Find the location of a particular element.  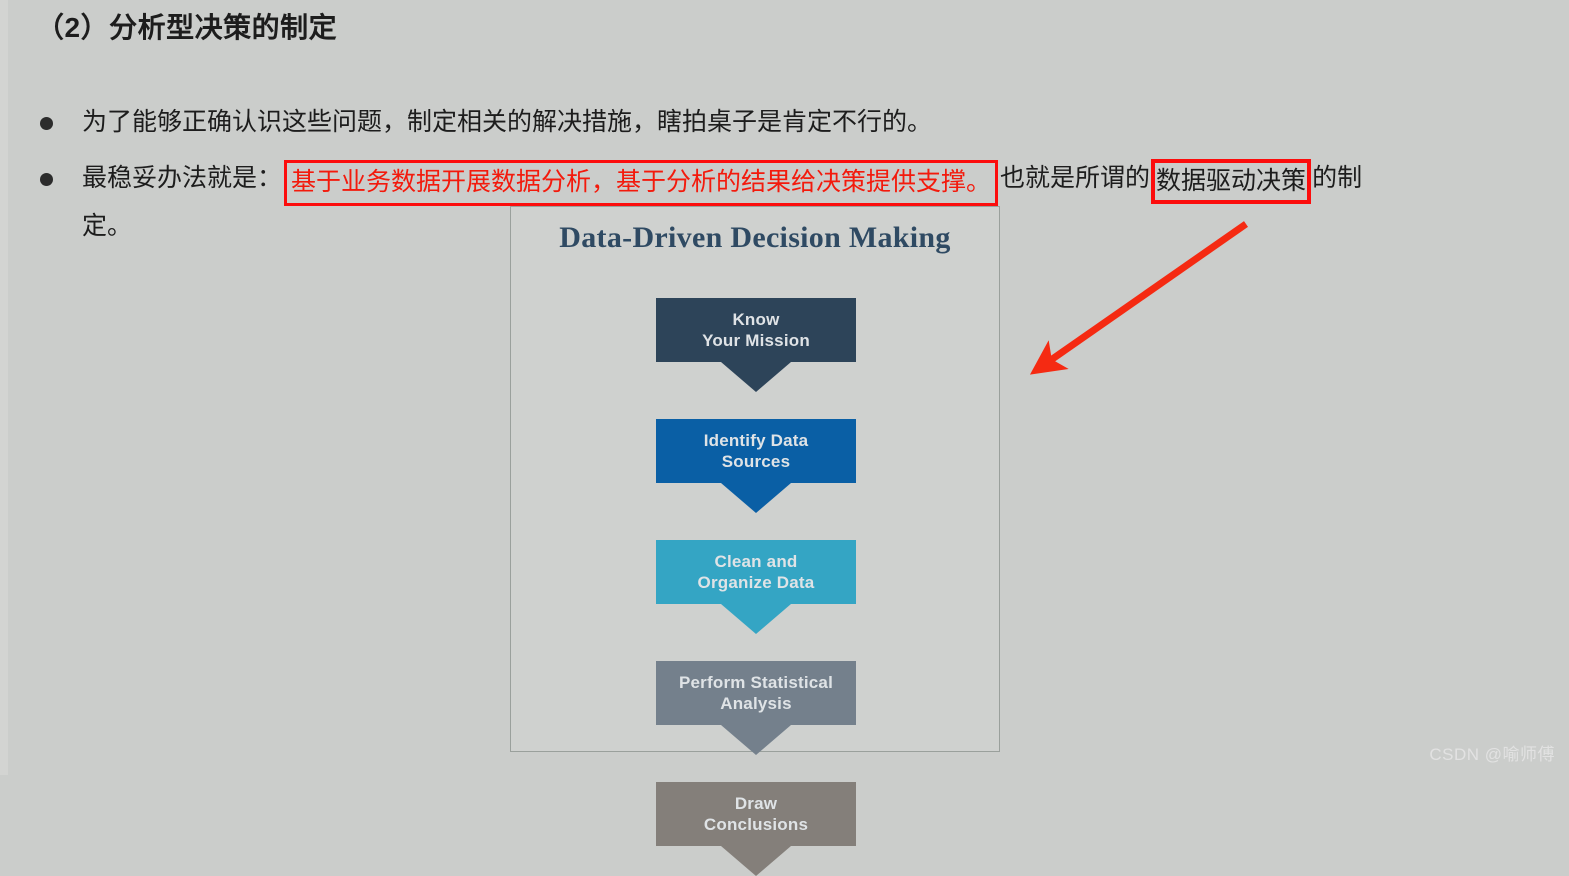

page-title: （2）分析型决策的制定 is located at coordinates (187, 27).